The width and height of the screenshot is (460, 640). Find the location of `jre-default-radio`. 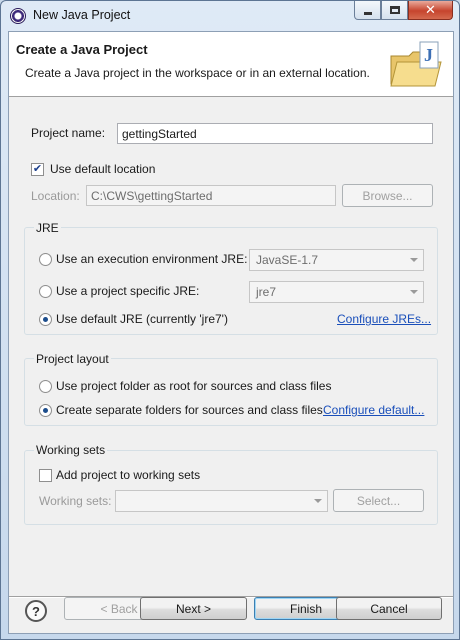

jre-default-radio is located at coordinates (45, 319).